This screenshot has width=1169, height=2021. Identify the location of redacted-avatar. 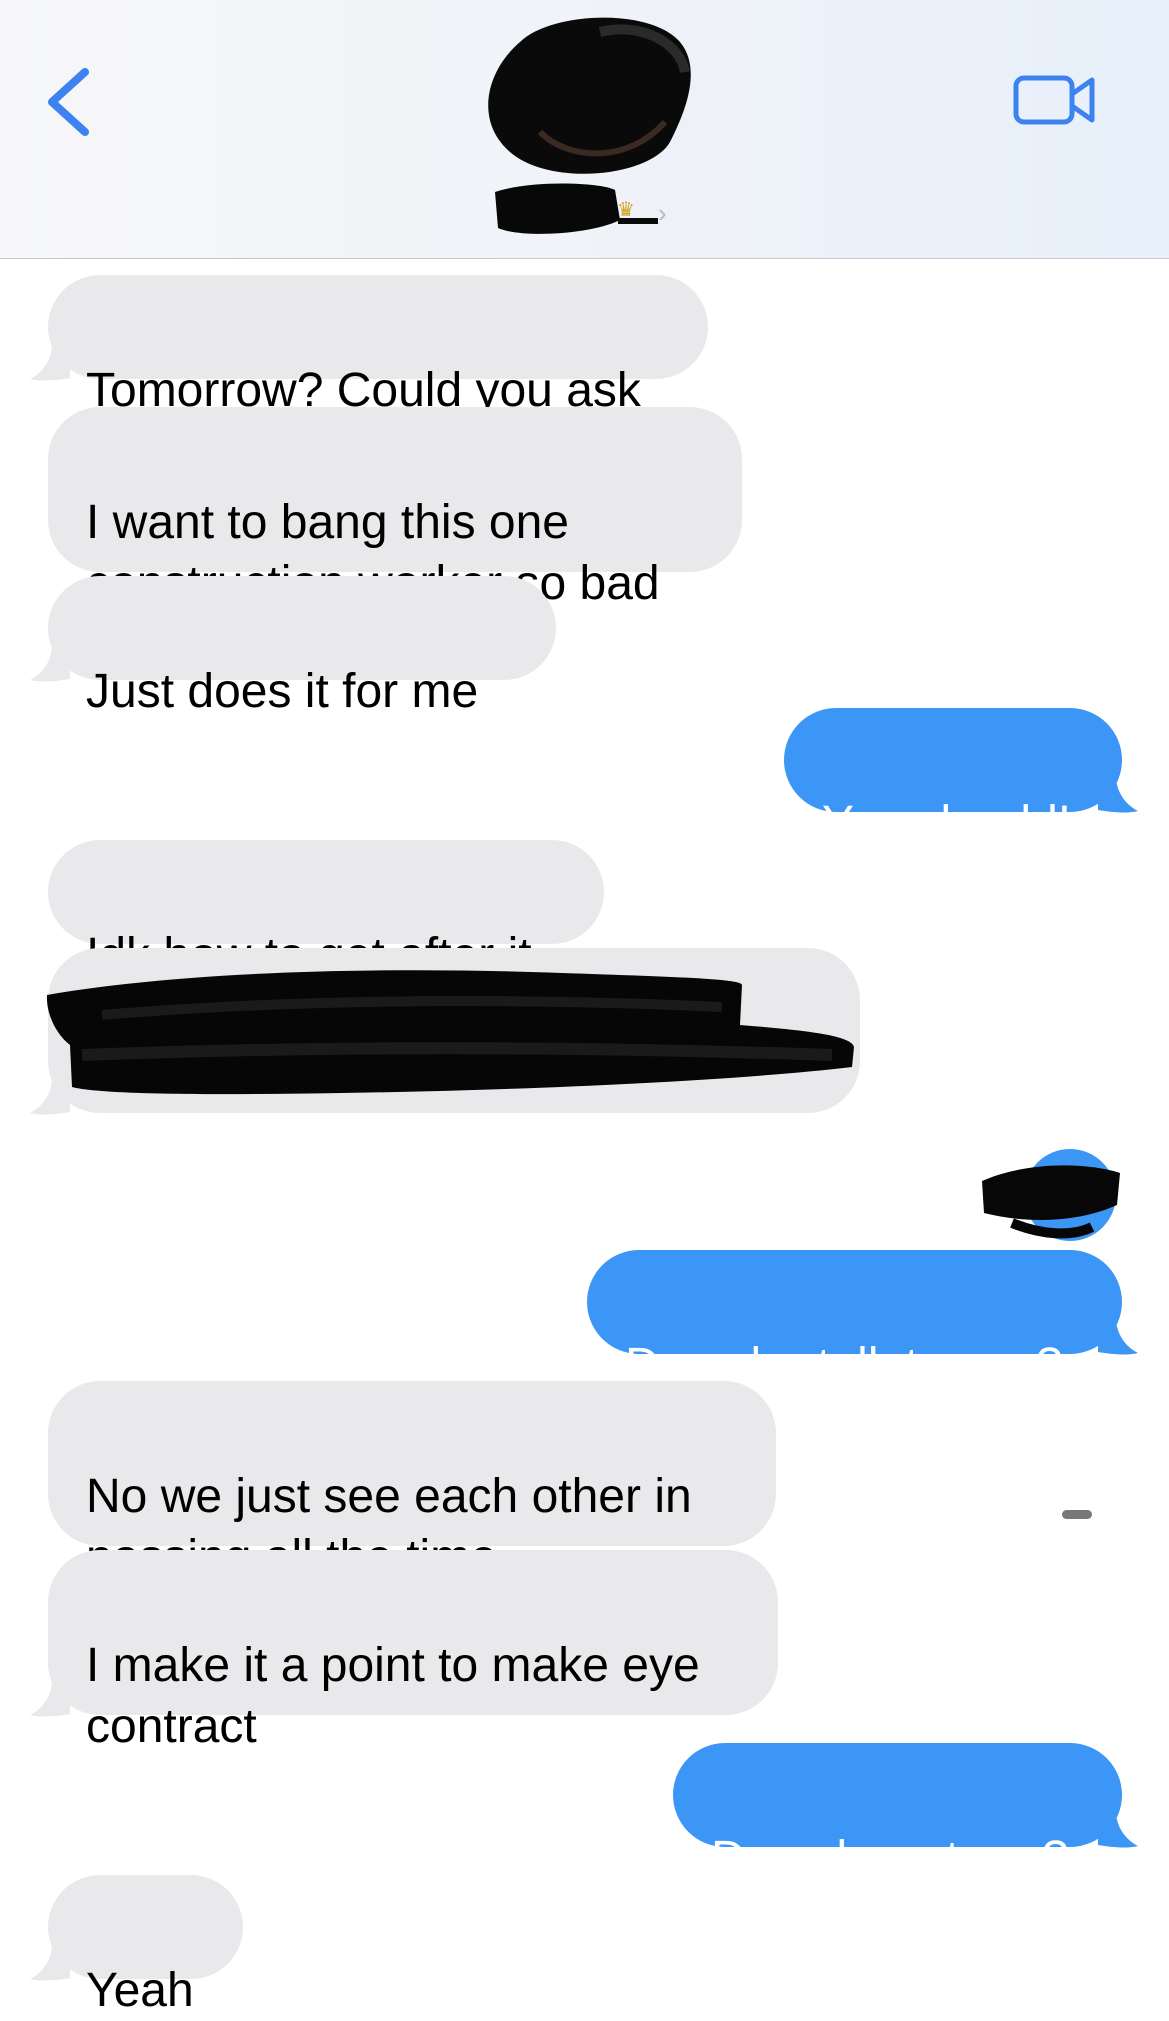
(589, 95).